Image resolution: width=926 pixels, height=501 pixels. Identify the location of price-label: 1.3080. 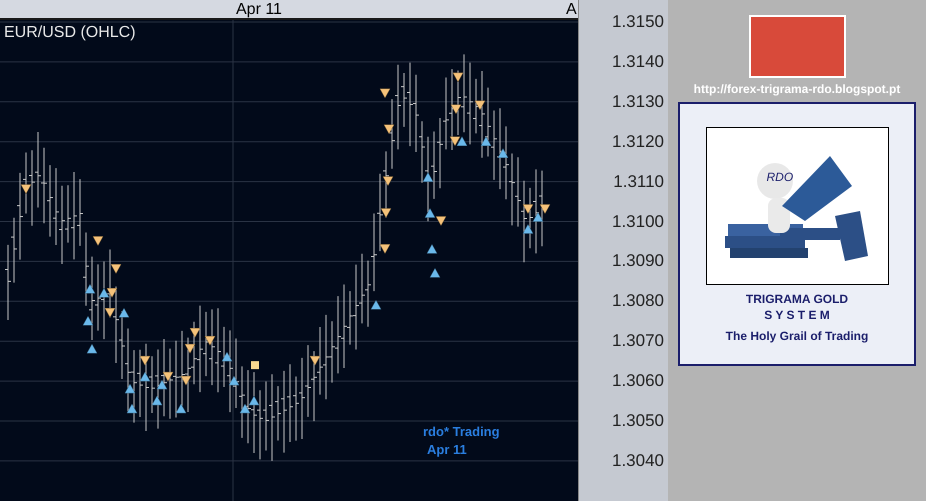
(638, 301).